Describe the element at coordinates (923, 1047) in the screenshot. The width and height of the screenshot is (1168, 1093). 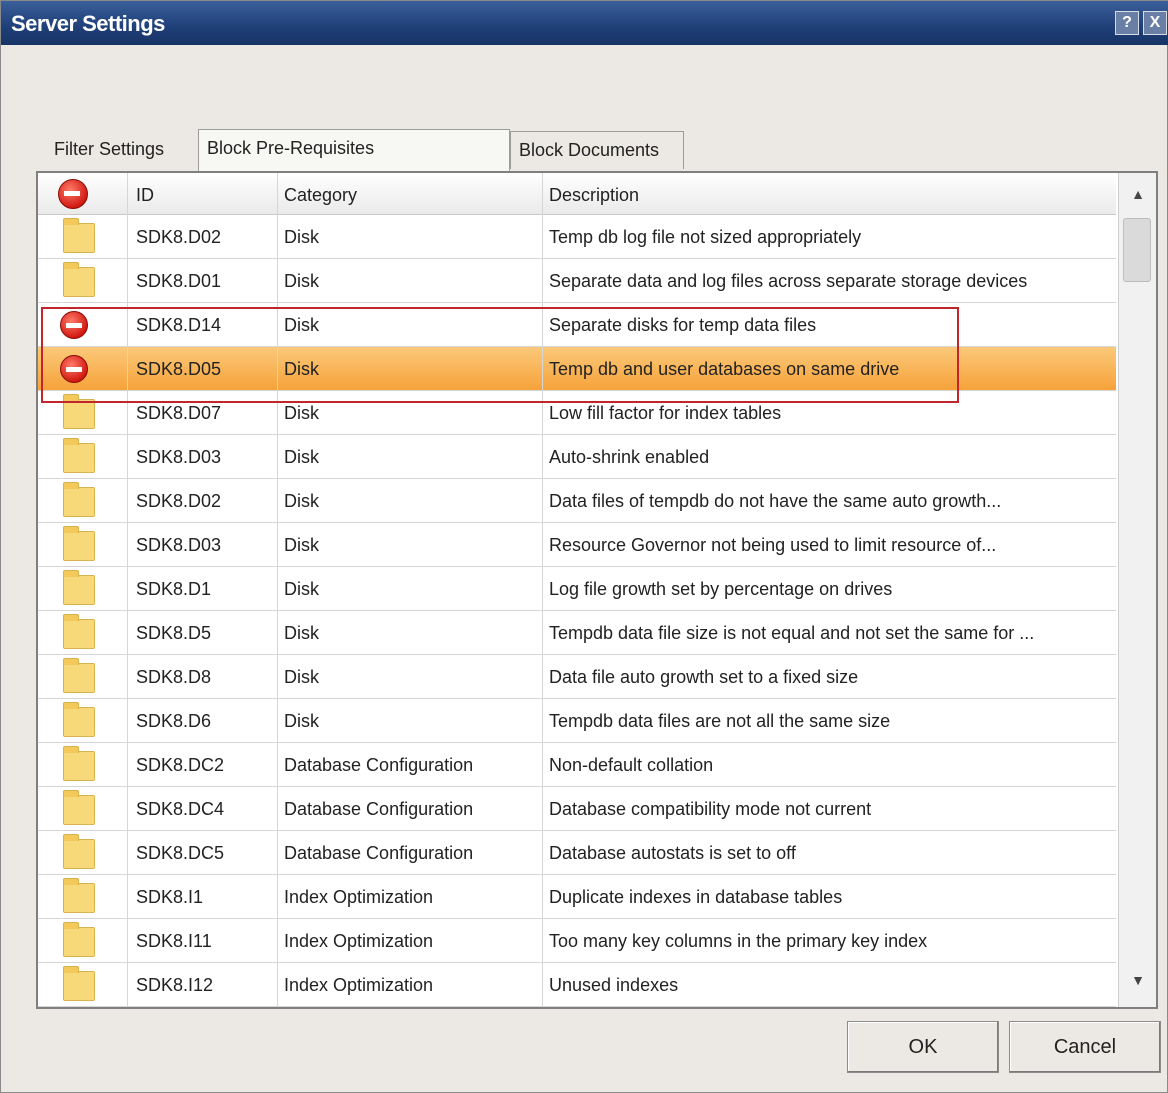
I see `ok-button: OK` at that location.